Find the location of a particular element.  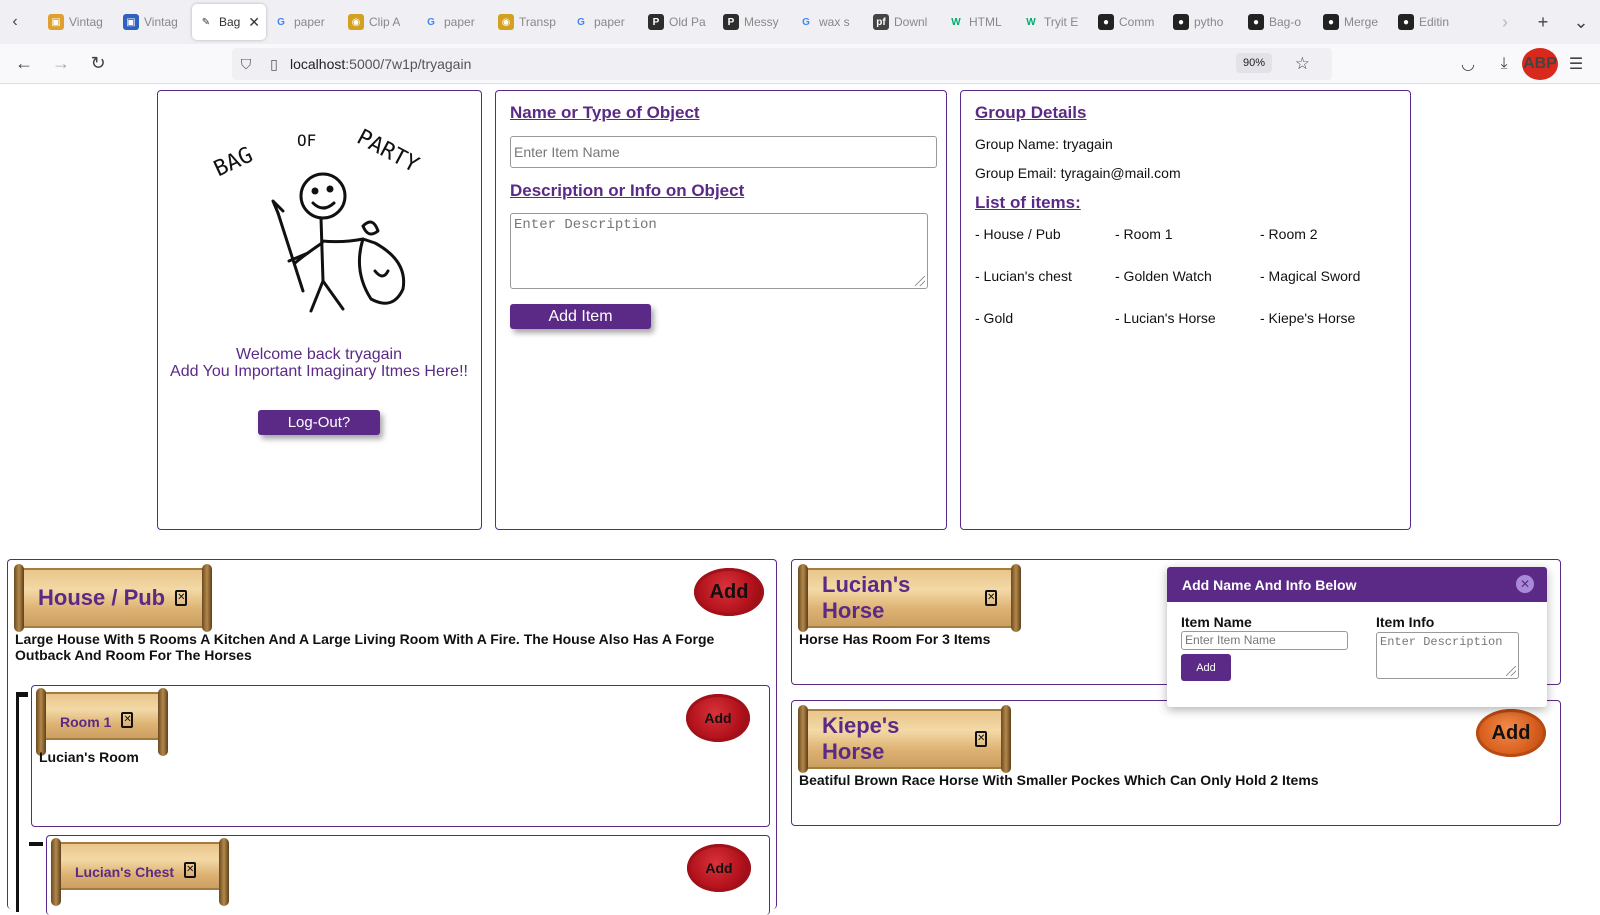

room1-add-seal-button: Add is located at coordinates (718, 718).